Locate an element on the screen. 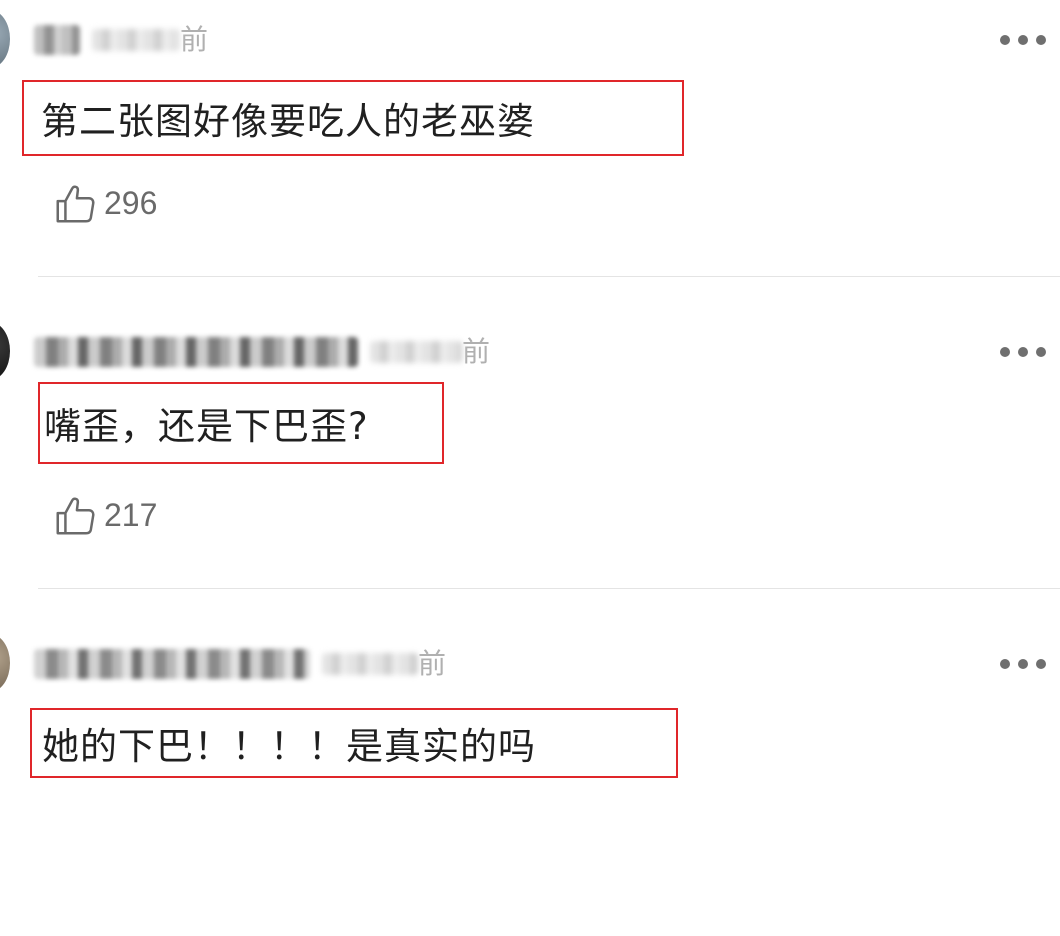 This screenshot has height=936, width=1060. like-button: 296 is located at coordinates (104, 203).